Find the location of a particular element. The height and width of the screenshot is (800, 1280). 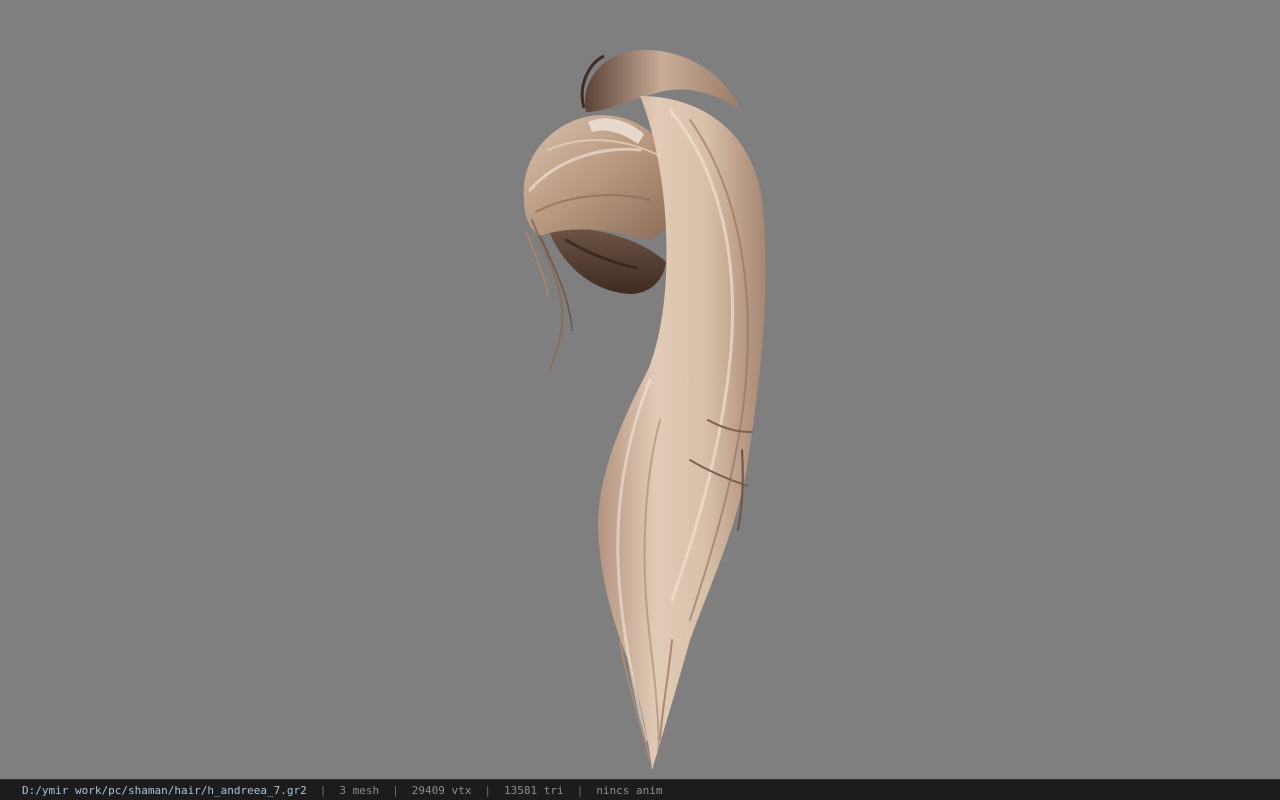

mesh-count-label: 3 mesh is located at coordinates (359, 790).